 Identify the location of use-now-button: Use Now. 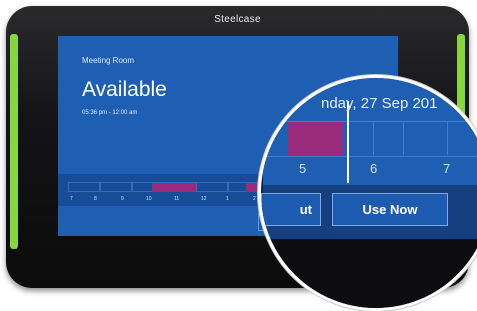
(390, 209).